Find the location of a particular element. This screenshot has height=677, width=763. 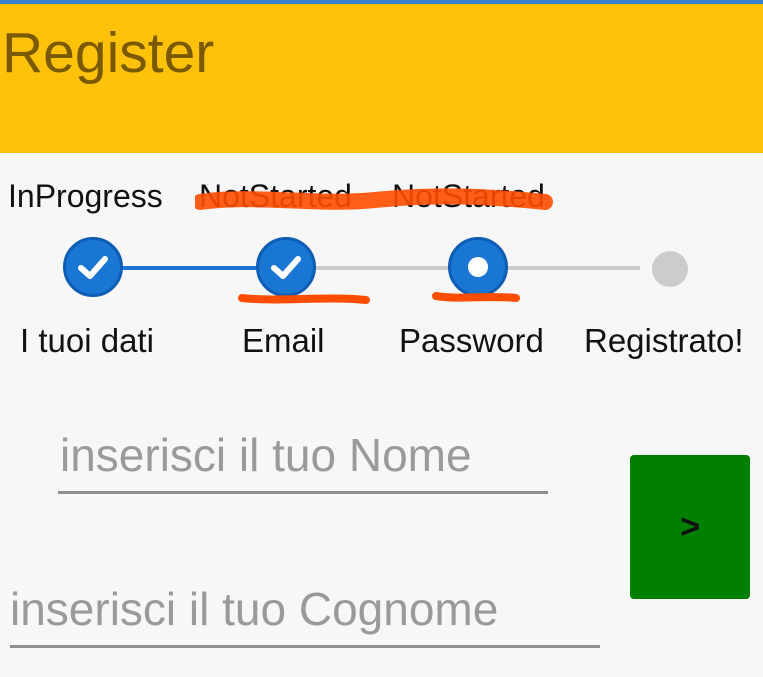

annotation-underline-scribble-email is located at coordinates (304, 299).